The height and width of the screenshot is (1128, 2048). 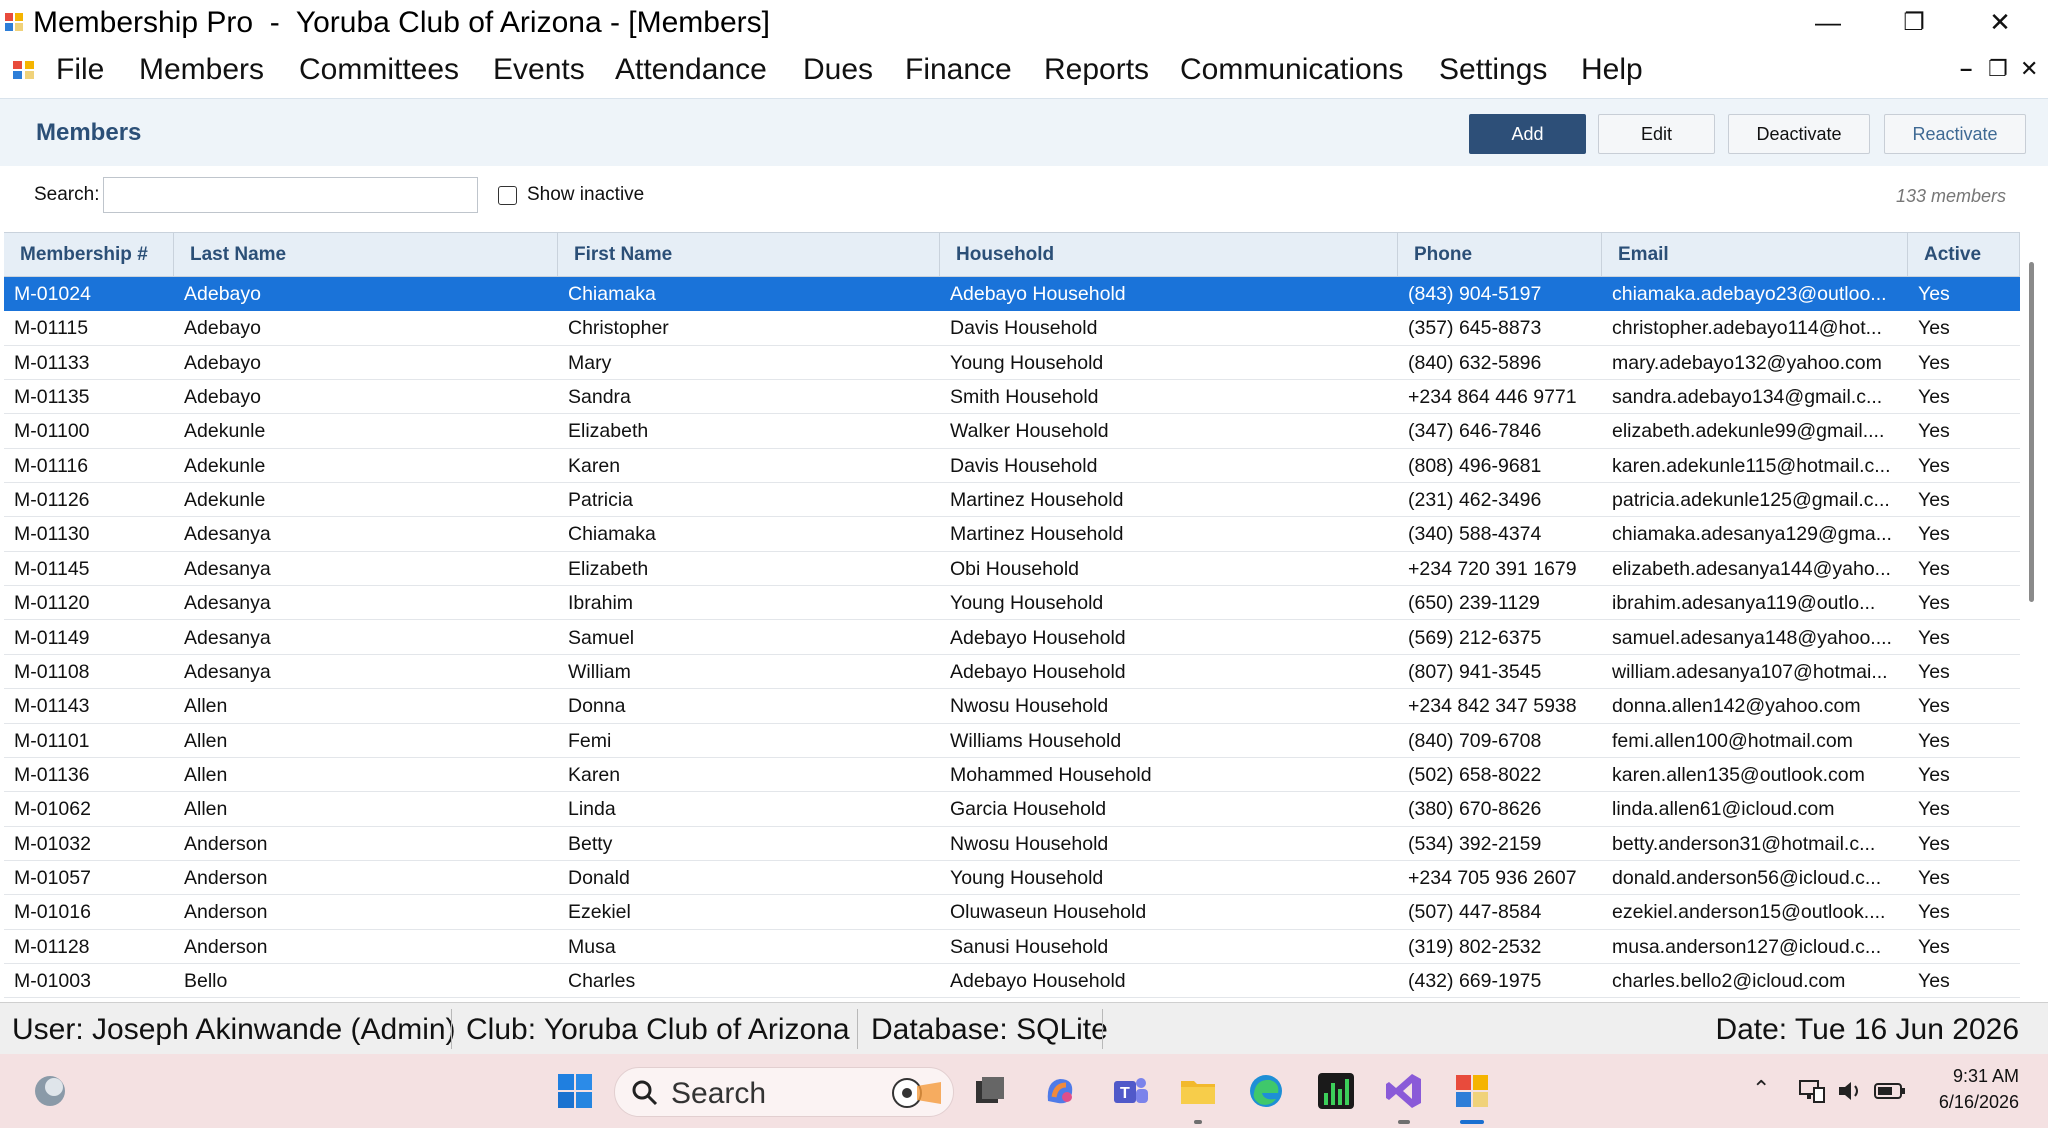 I want to click on menu-file: File, so click(x=80, y=70).